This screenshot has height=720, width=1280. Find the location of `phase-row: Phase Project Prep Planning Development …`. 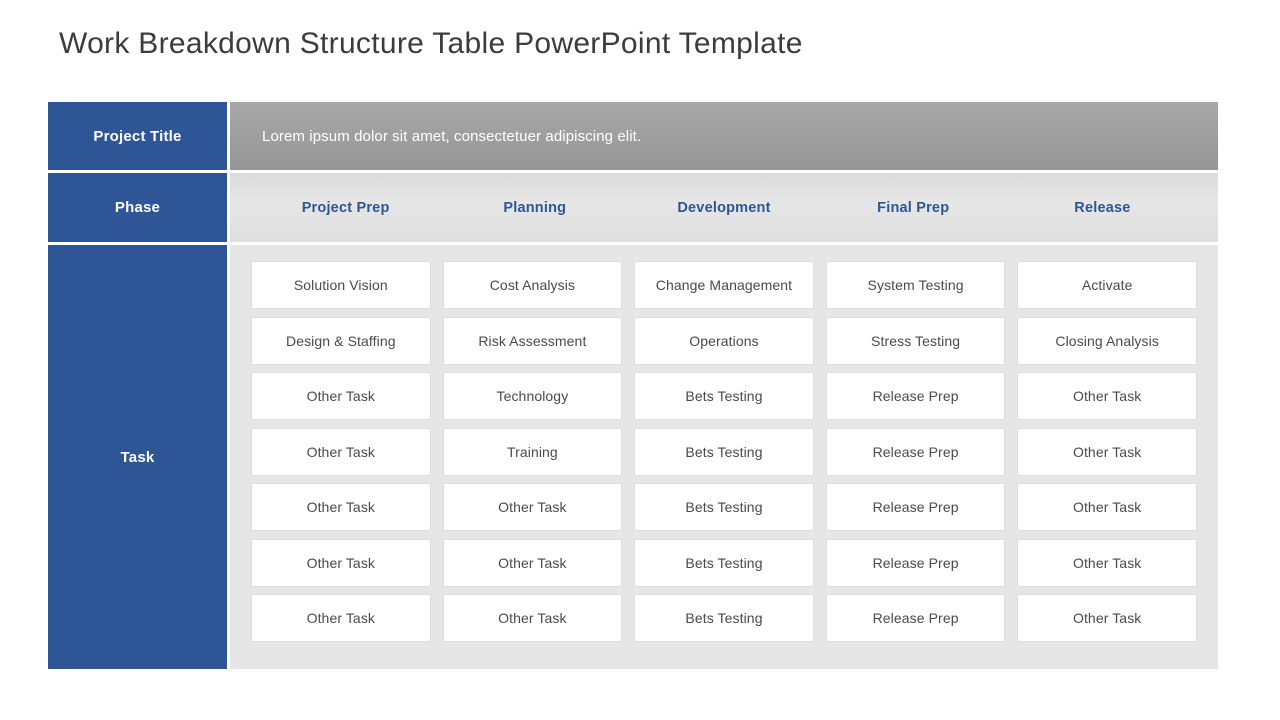

phase-row: Phase Project Prep Planning Development … is located at coordinates (633, 207).